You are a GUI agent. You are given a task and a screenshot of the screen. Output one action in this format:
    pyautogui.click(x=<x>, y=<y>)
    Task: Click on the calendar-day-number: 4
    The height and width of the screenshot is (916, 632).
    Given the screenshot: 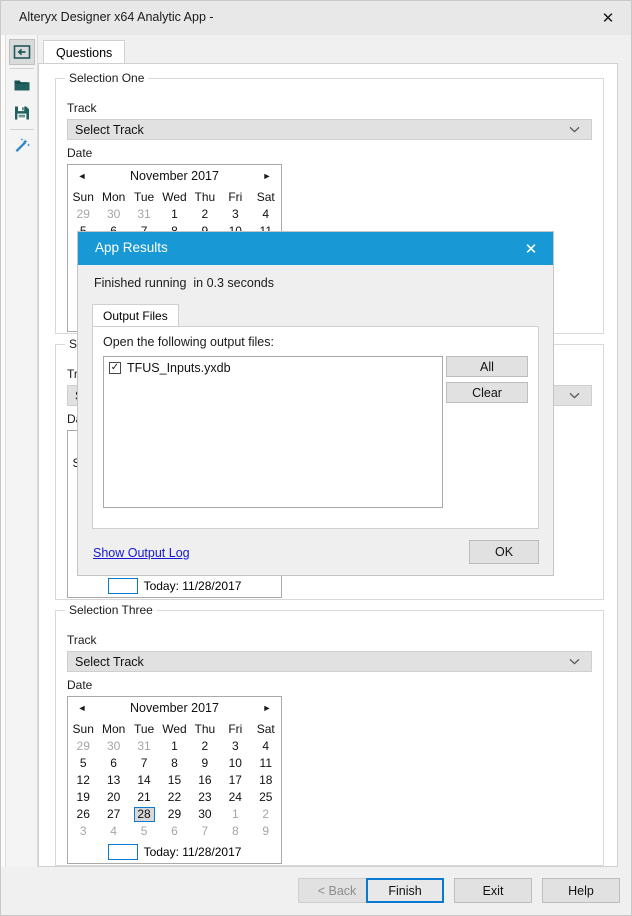 What is the action you would take?
    pyautogui.click(x=113, y=831)
    